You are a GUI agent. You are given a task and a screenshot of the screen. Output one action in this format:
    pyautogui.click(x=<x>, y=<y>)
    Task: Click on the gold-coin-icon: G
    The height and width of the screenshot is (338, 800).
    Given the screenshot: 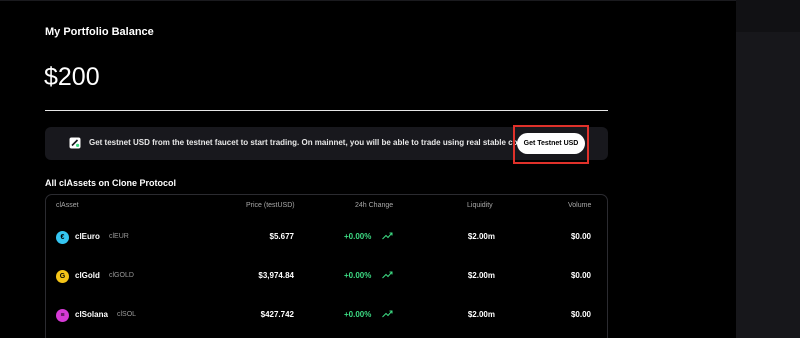 What is the action you would take?
    pyautogui.click(x=62, y=276)
    